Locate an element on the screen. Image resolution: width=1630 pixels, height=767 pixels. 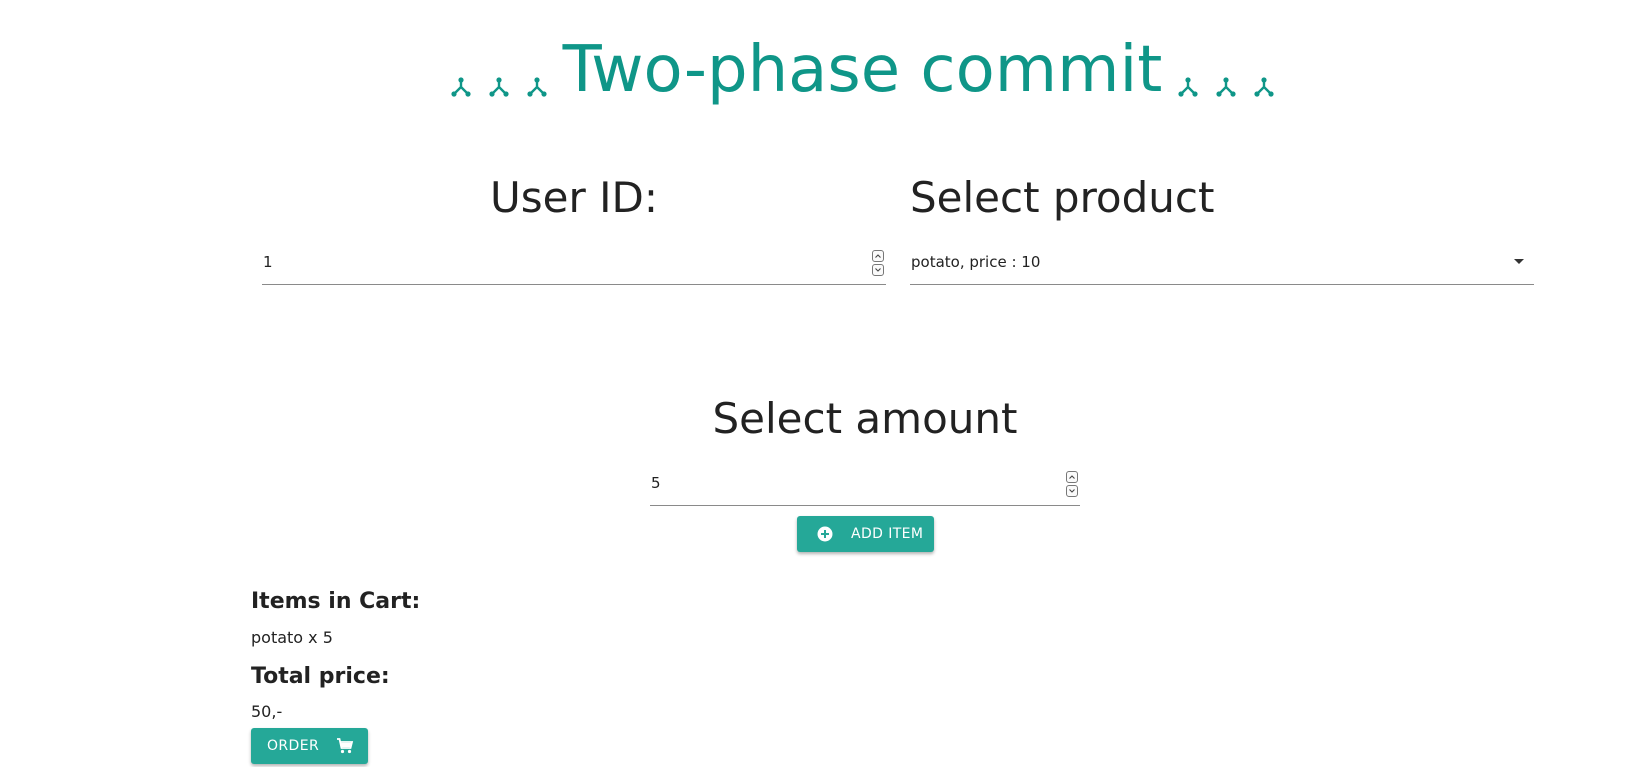
amount-value: 5 is located at coordinates (656, 483).